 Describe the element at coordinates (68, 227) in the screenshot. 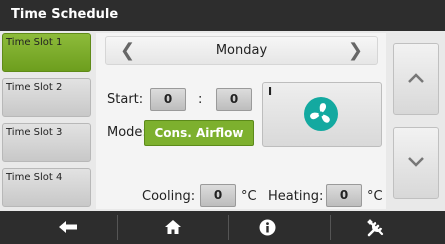

I see `back-arrow-icon` at that location.